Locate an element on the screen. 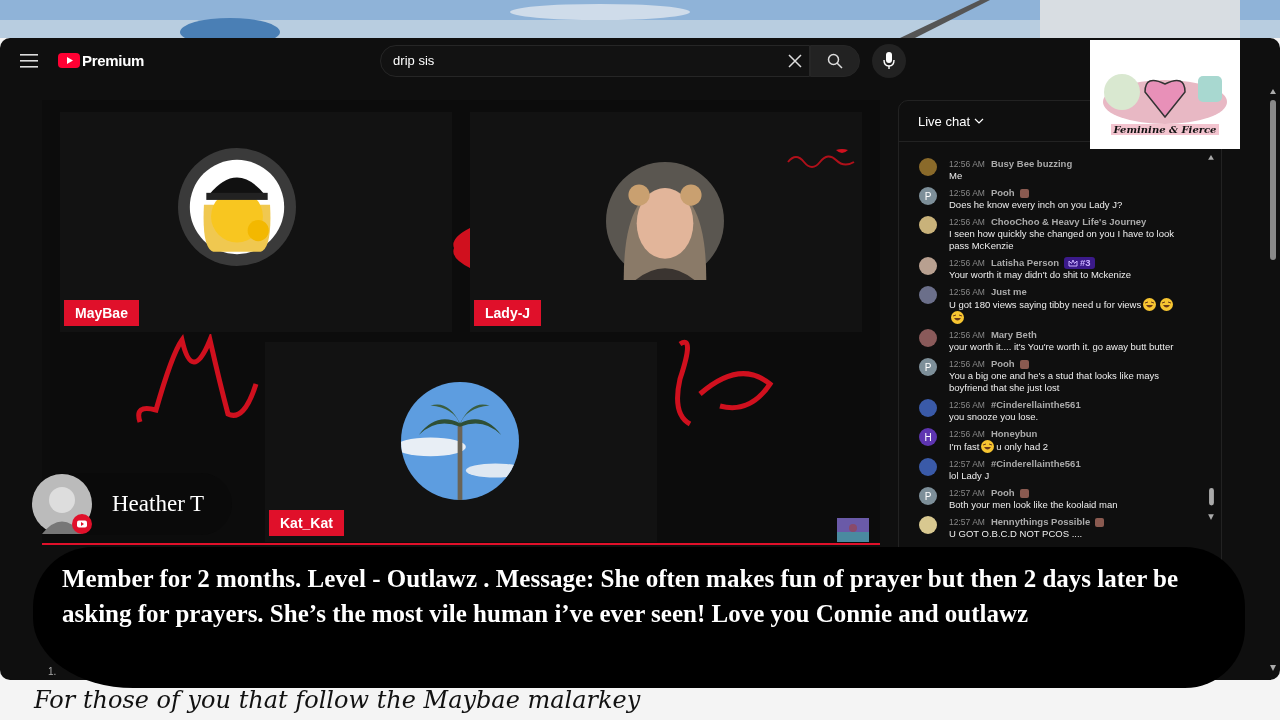 The width and height of the screenshot is (1280, 720). message-text: you snooze you lose. is located at coordinates (994, 417).